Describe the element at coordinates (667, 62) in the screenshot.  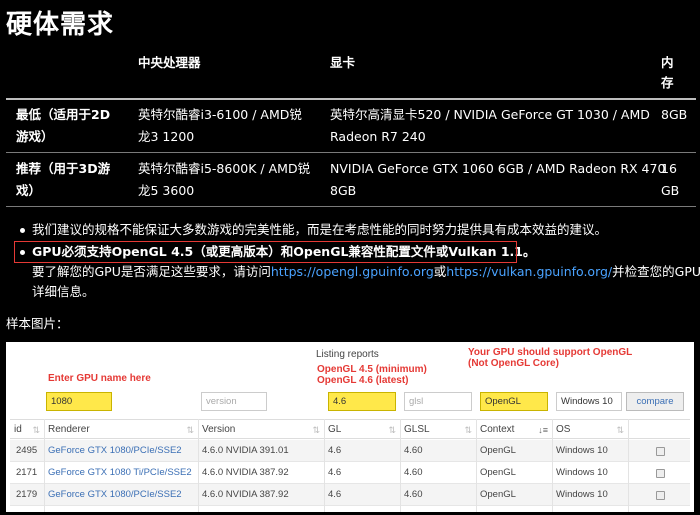
I see `header-ram-line1: 内` at that location.